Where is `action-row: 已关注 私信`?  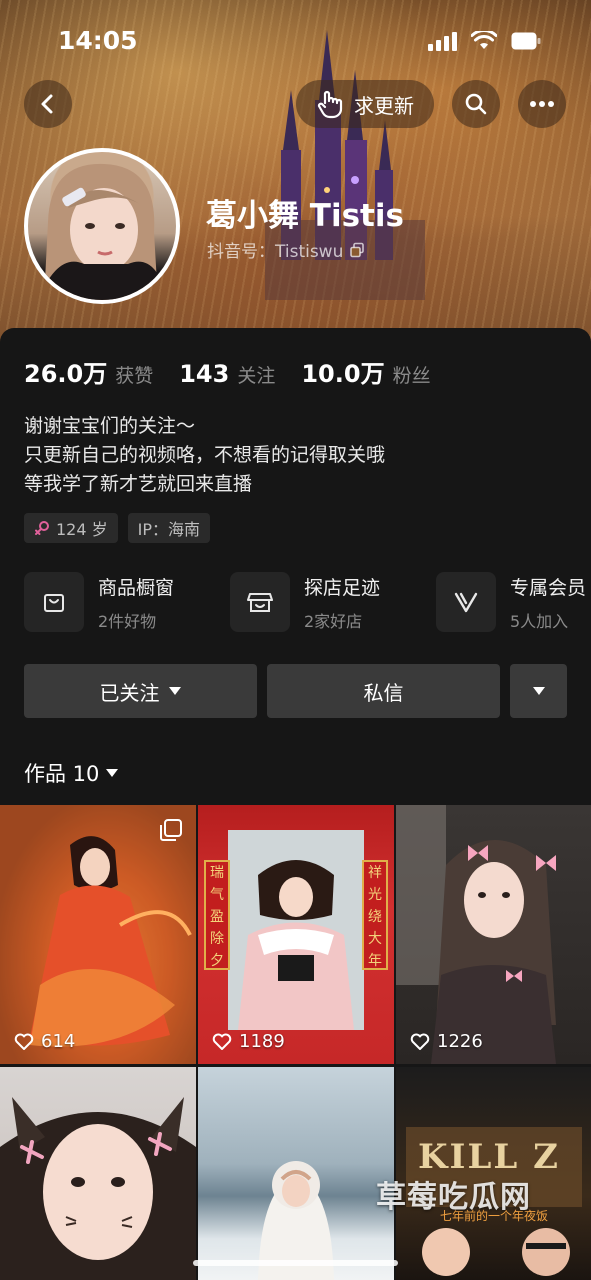 action-row: 已关注 私信 is located at coordinates (295, 691).